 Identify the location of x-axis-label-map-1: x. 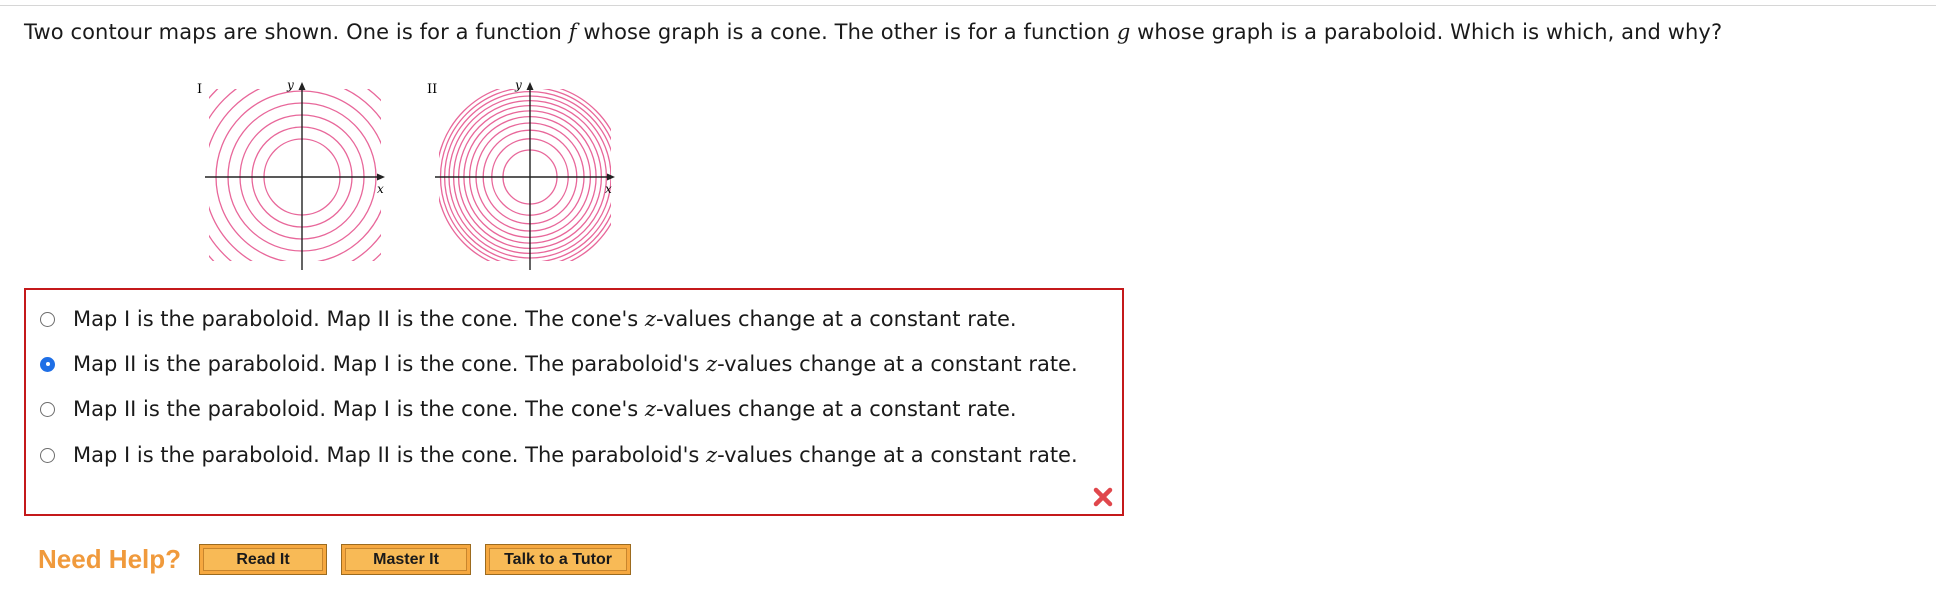
(380, 189).